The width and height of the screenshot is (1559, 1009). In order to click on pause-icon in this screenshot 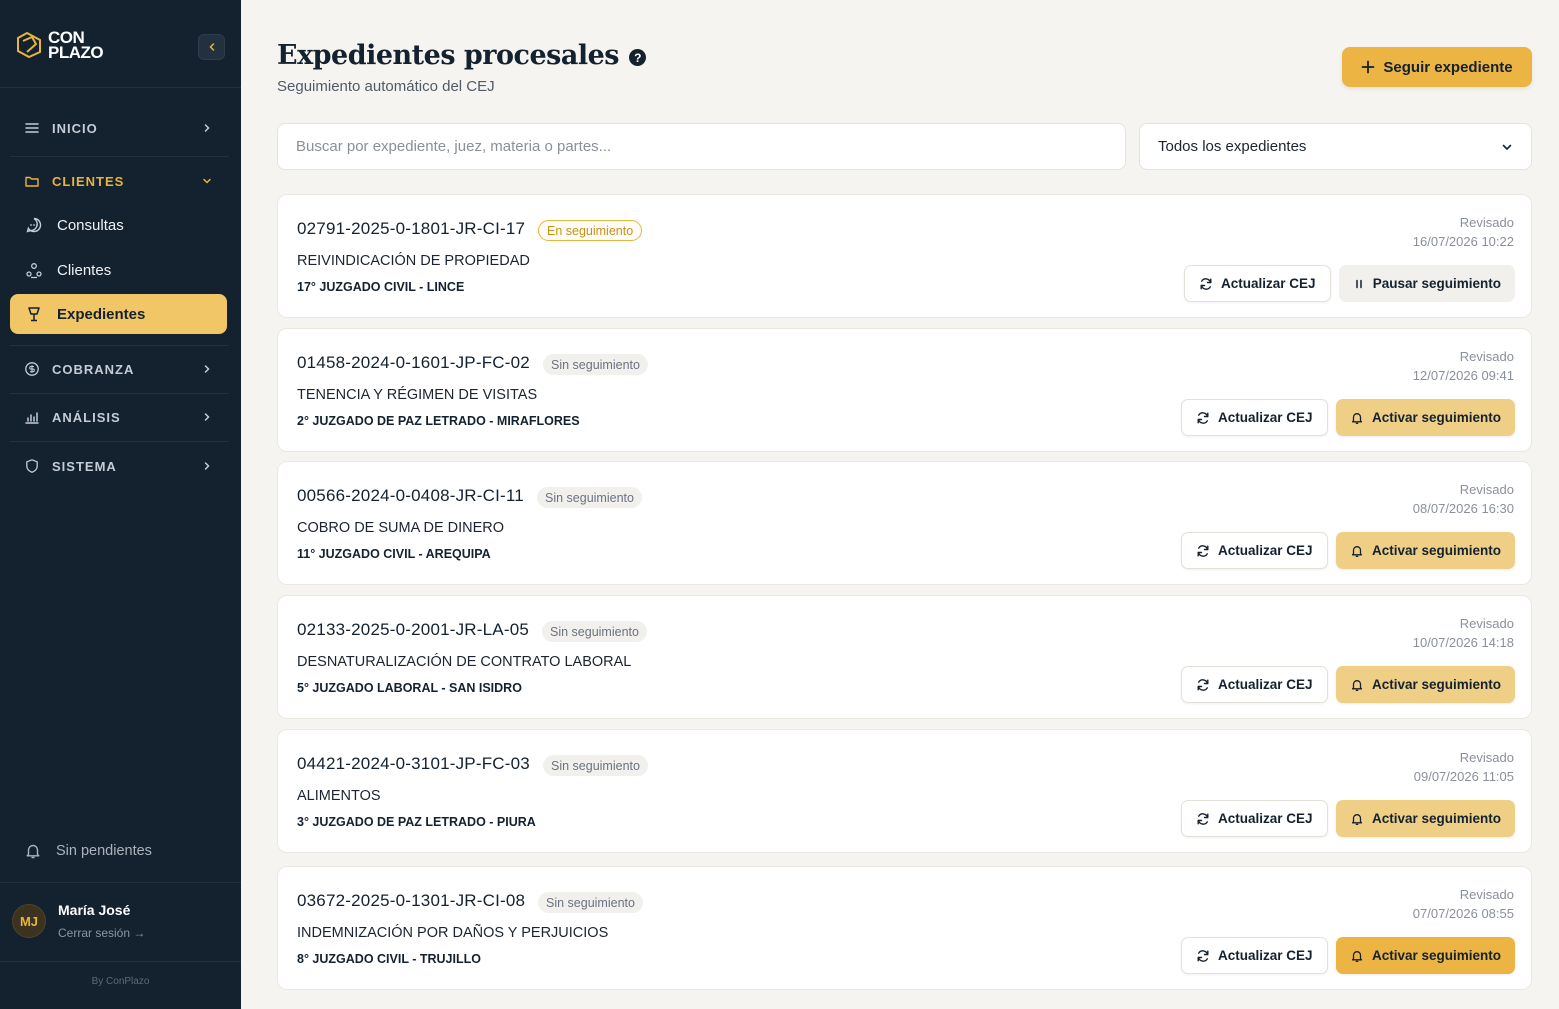, I will do `click(1358, 283)`.